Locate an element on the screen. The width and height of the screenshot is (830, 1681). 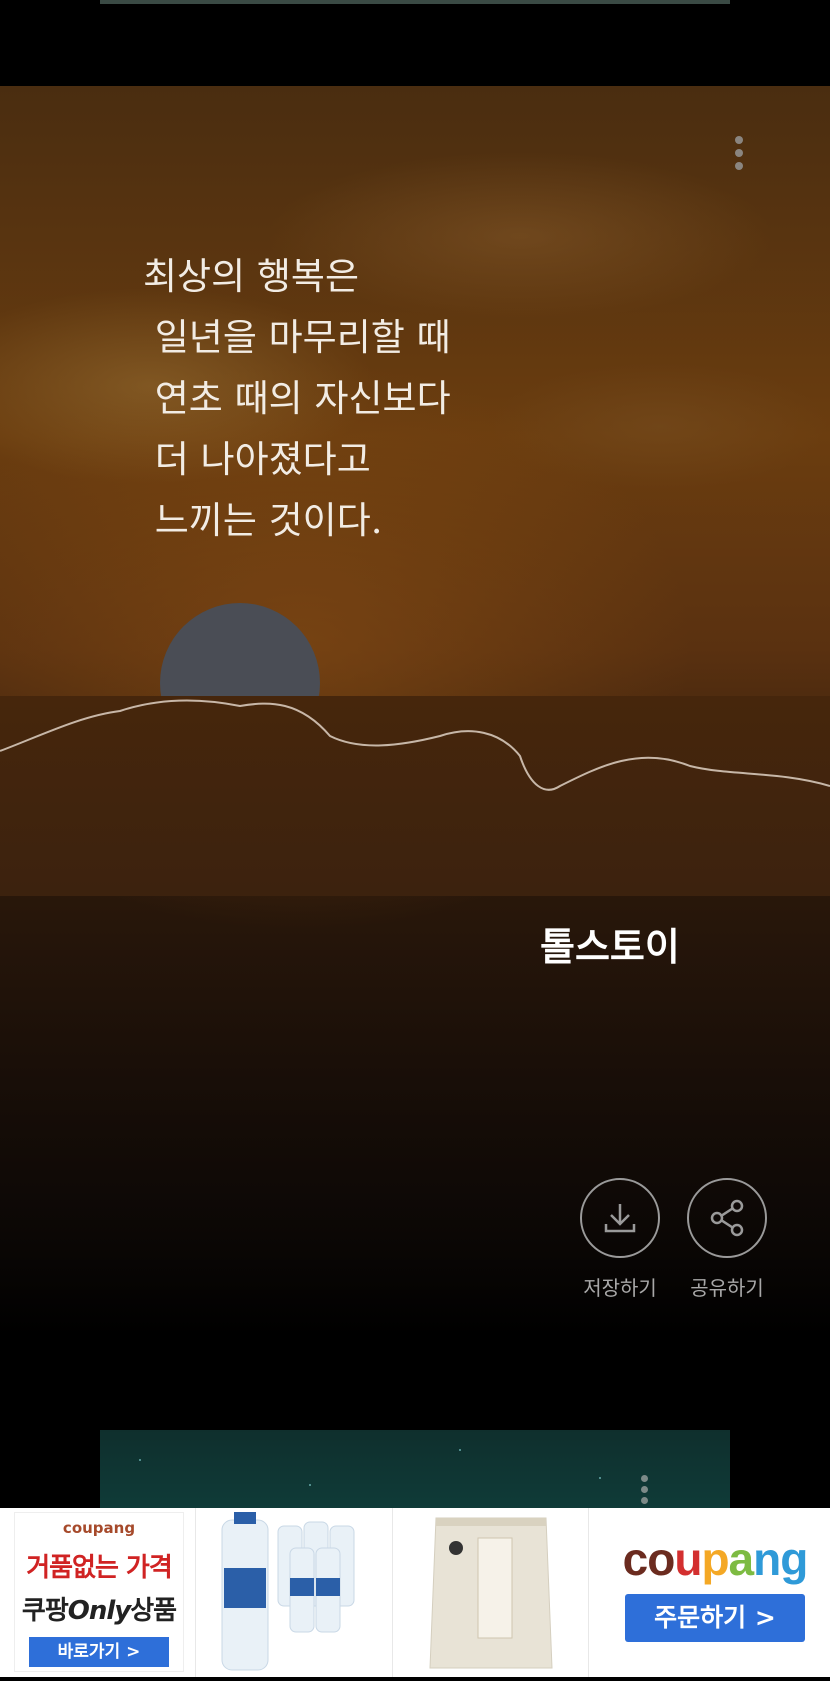
save-label: 저장하기 is located at coordinates (620, 1288).